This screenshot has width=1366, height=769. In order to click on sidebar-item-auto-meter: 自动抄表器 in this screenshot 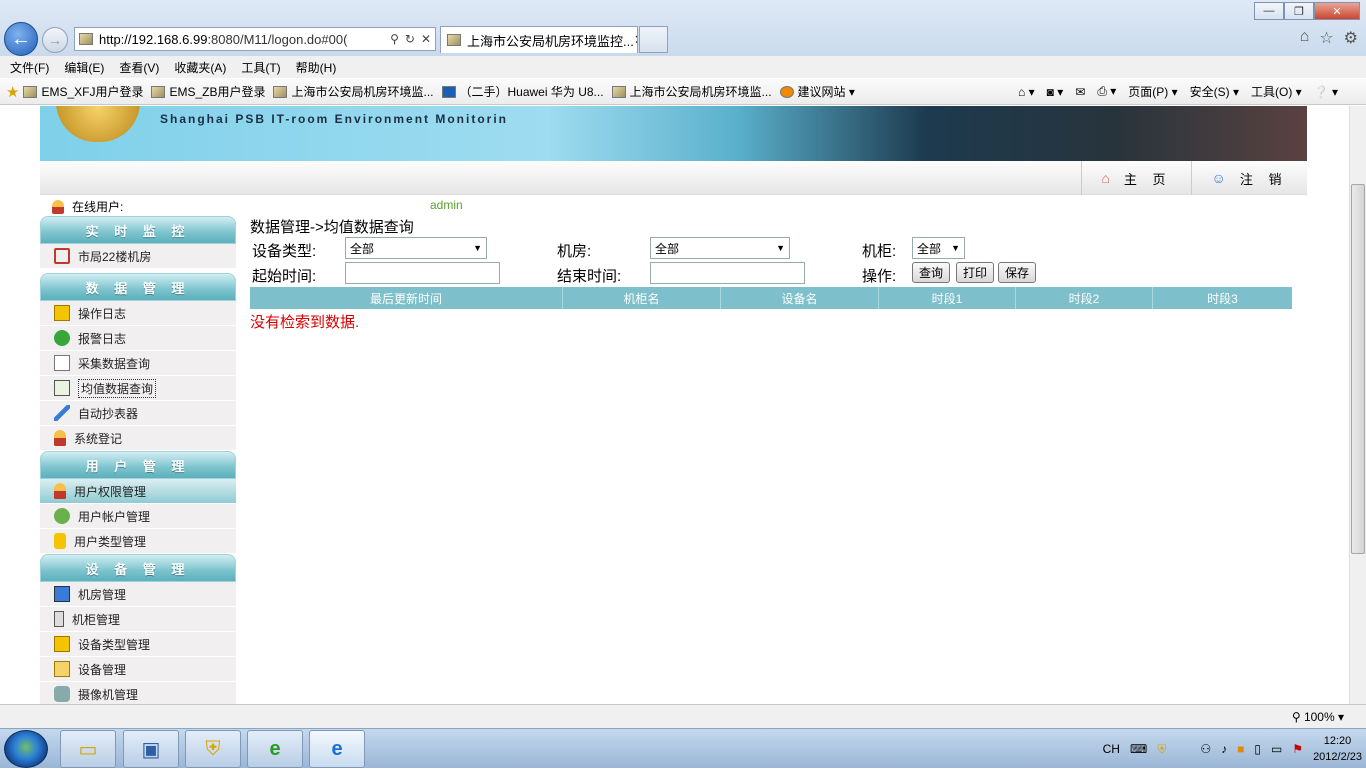, I will do `click(138, 413)`.